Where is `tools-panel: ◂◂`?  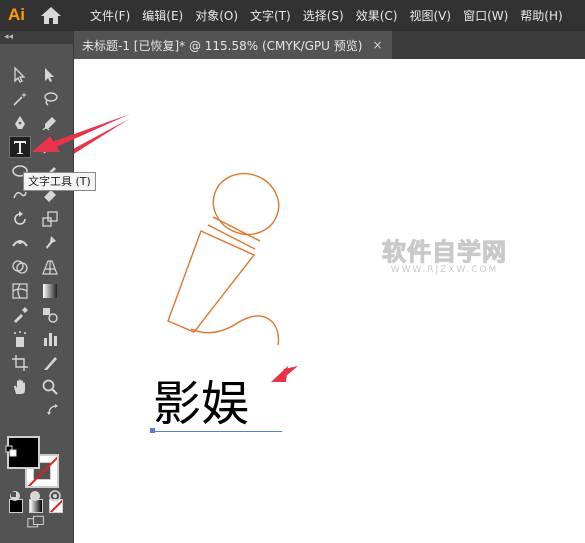
tools-panel: ◂◂ is located at coordinates (37, 287).